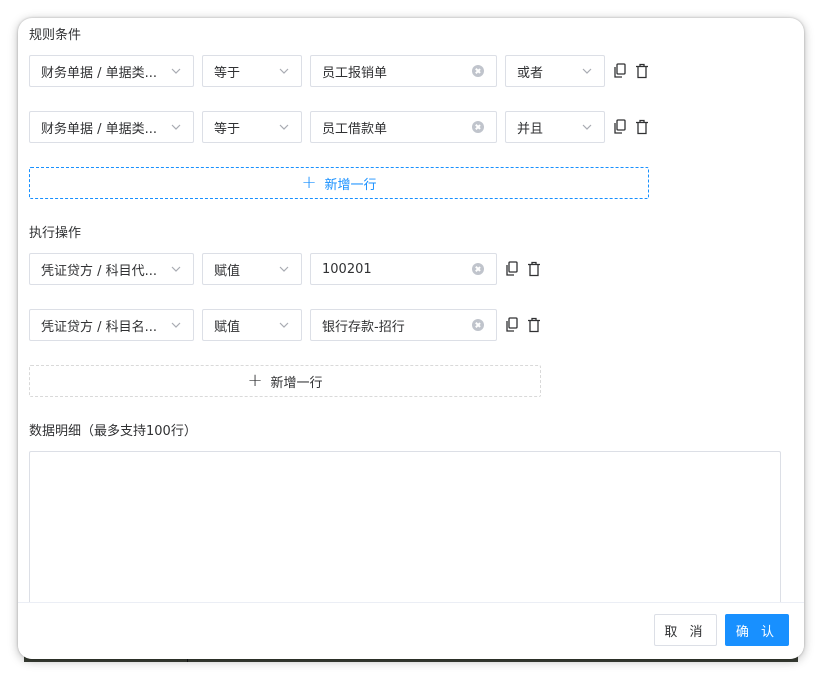 This screenshot has width=822, height=678. What do you see at coordinates (55, 233) in the screenshot?
I see `actions-section-label: 执行操作` at bounding box center [55, 233].